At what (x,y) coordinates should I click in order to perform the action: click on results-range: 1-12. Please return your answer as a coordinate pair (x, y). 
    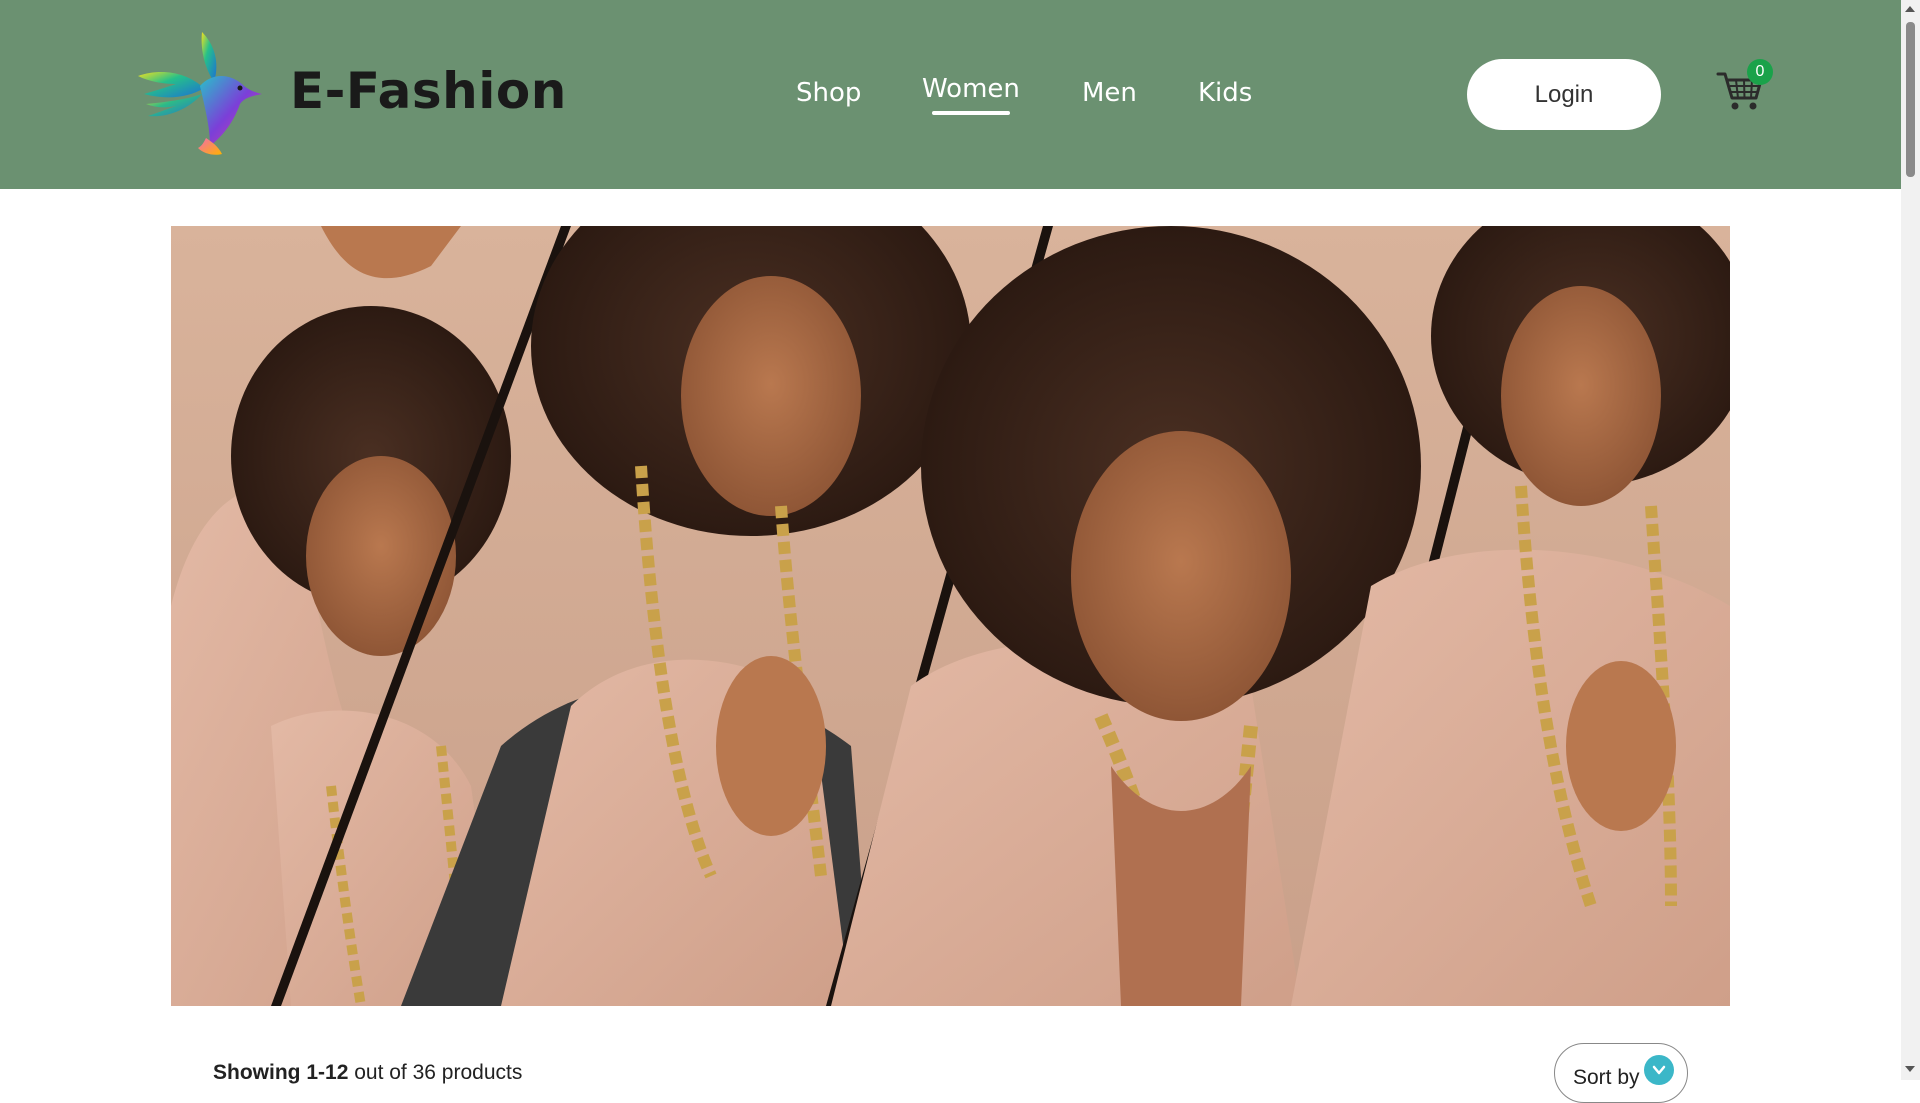
    Looking at the image, I should click on (327, 1072).